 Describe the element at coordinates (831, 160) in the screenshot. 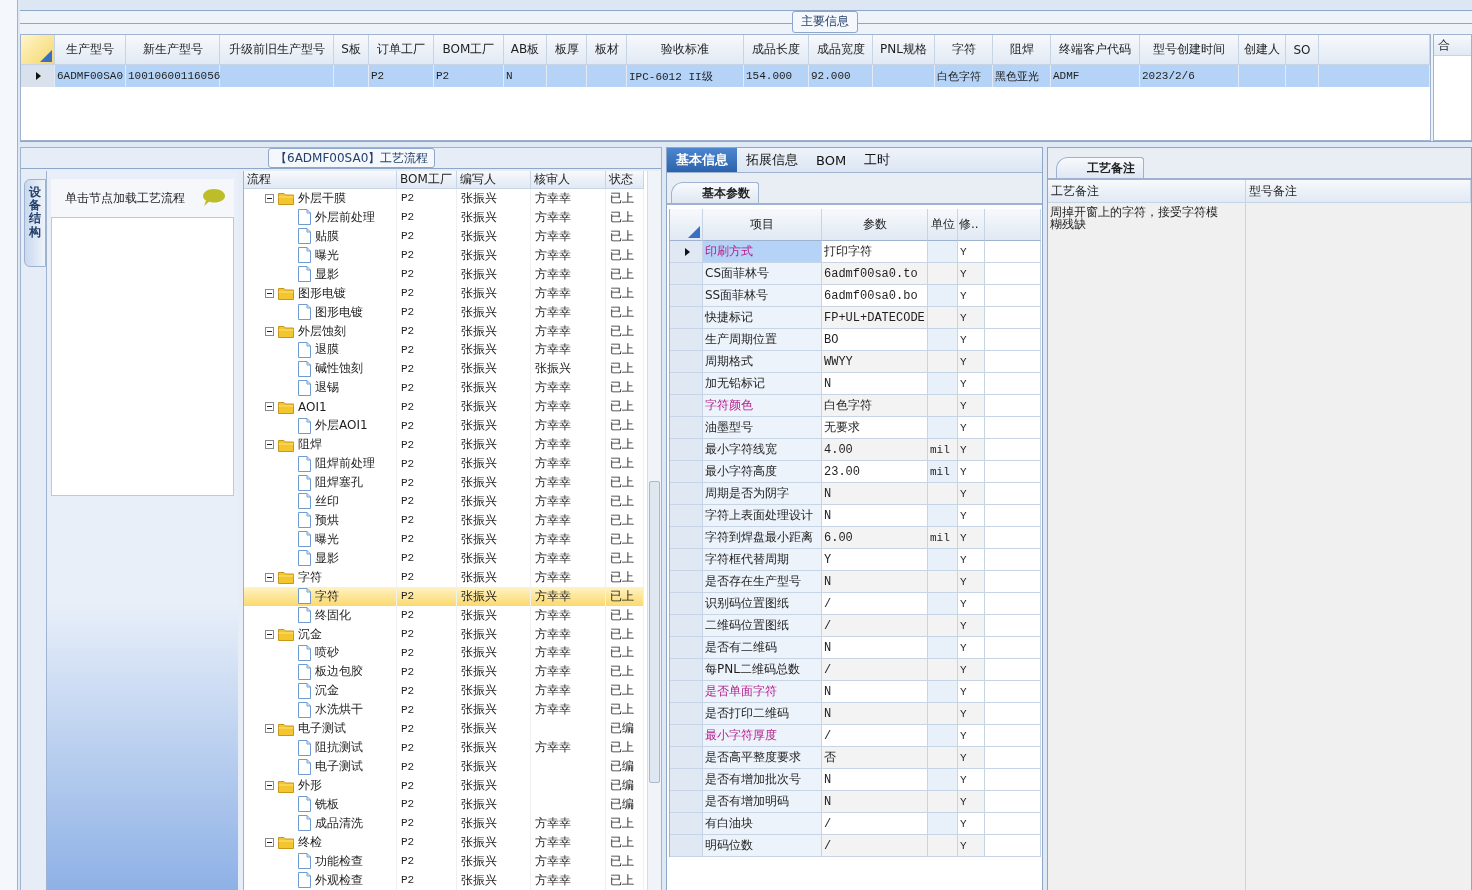

I see `tab: BOM` at that location.